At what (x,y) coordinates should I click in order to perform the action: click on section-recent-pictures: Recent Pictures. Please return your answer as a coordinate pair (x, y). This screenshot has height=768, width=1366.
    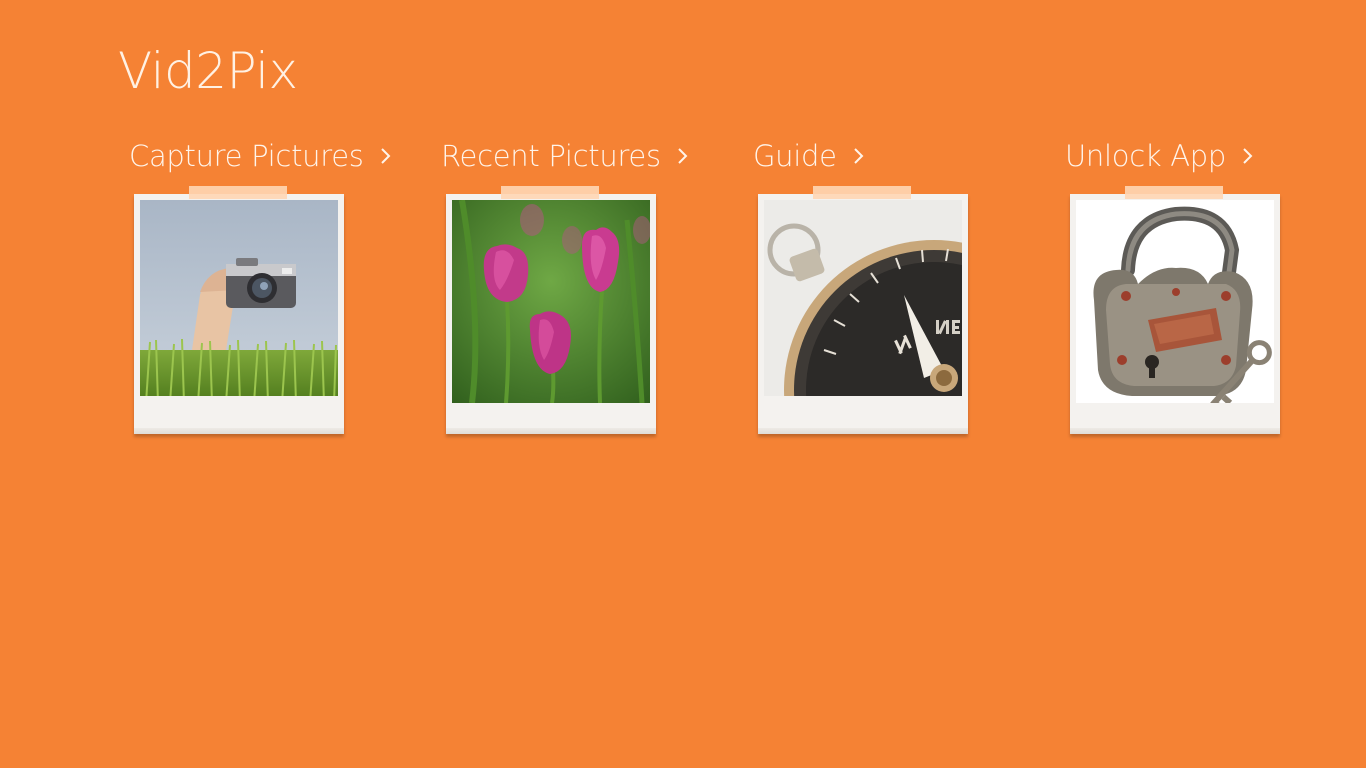
    Looking at the image, I should click on (581, 289).